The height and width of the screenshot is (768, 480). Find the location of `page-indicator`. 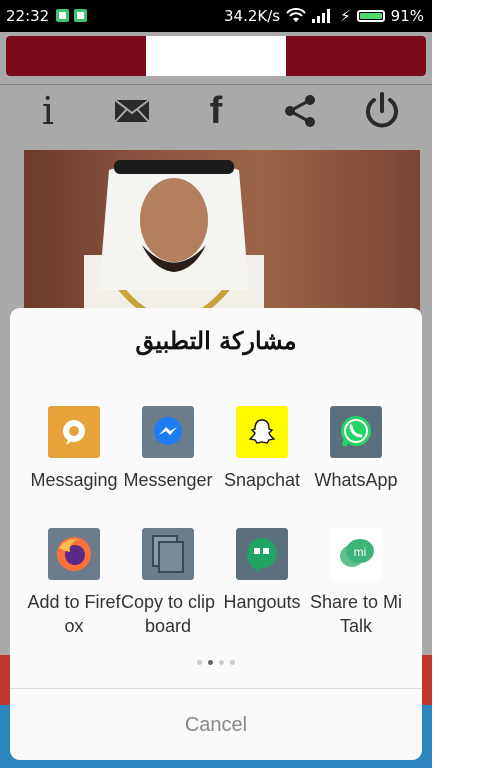

page-indicator is located at coordinates (216, 662).